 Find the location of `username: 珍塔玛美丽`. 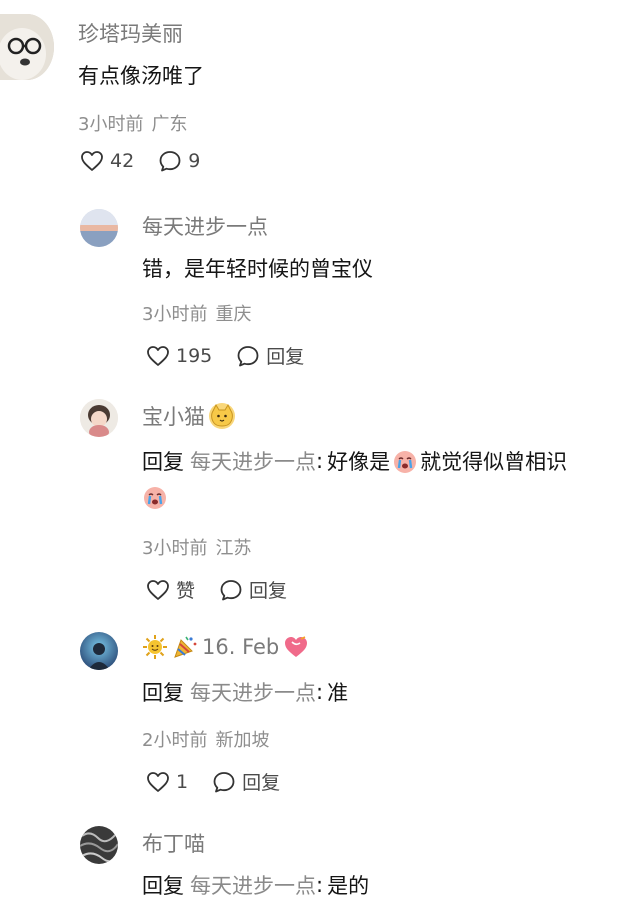

username: 珍塔玛美丽 is located at coordinates (130, 33).